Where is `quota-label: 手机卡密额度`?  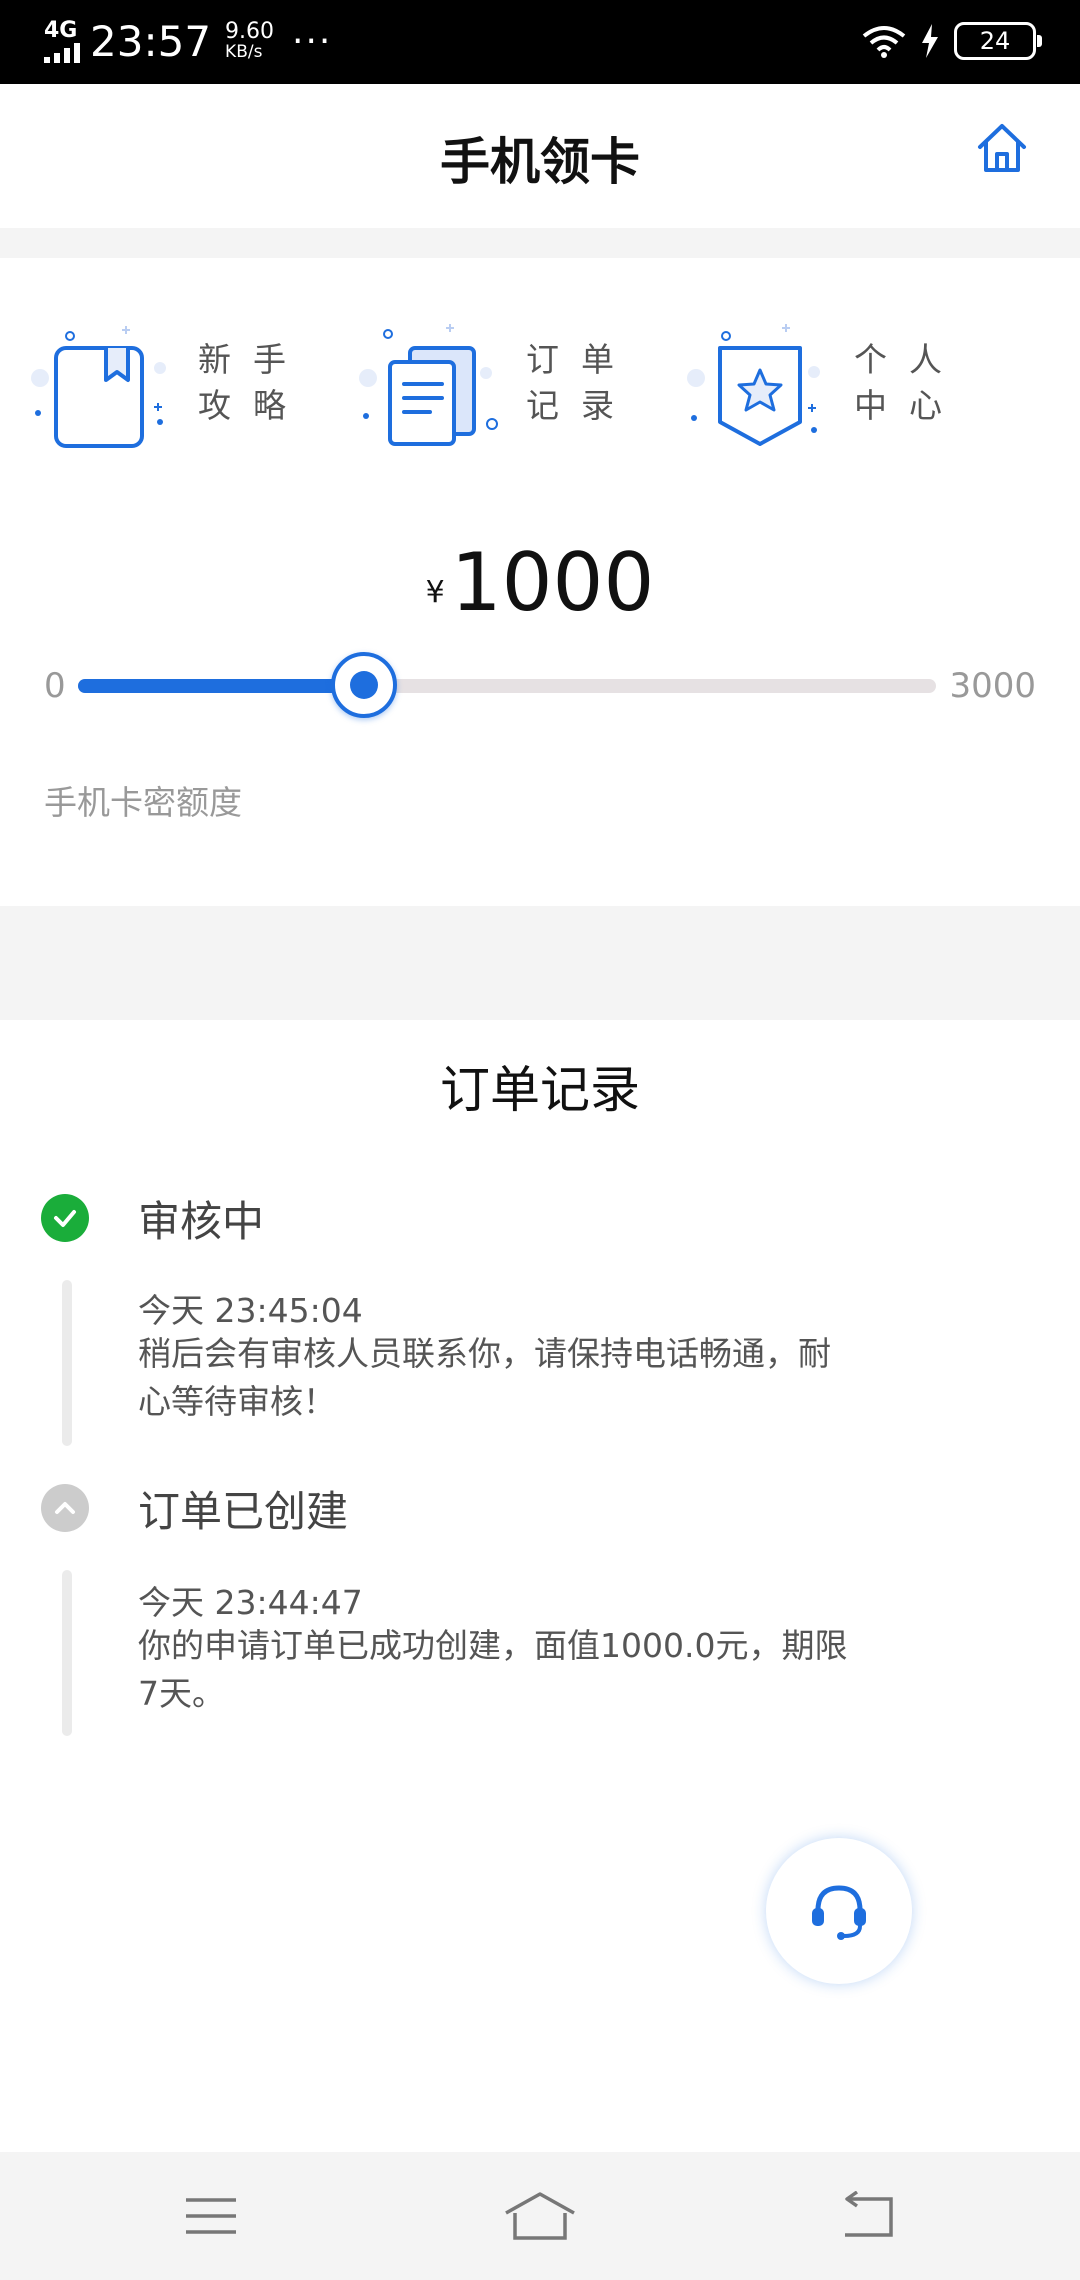
quota-label: 手机卡密额度 is located at coordinates (143, 802).